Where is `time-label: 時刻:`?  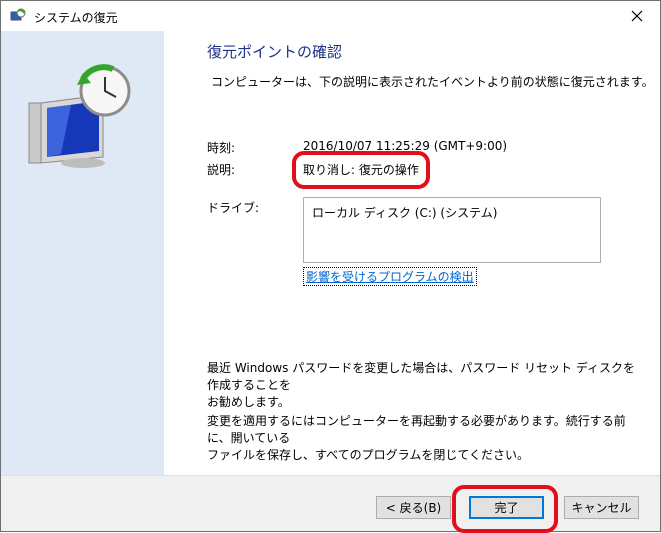
time-label: 時刻: is located at coordinates (221, 148).